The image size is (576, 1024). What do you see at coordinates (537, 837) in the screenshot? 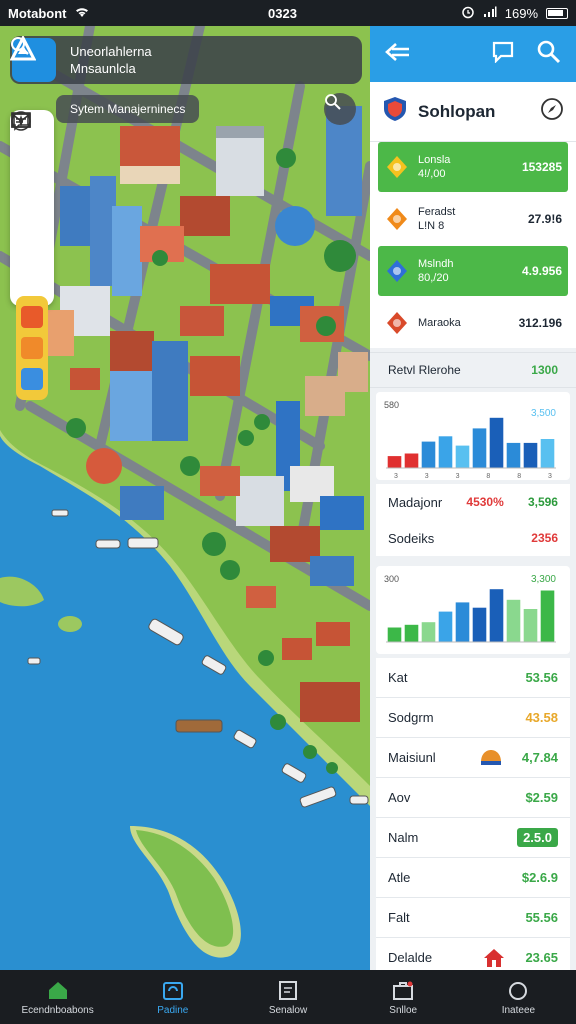
I see `stat-value: 2.5.0` at bounding box center [537, 837].